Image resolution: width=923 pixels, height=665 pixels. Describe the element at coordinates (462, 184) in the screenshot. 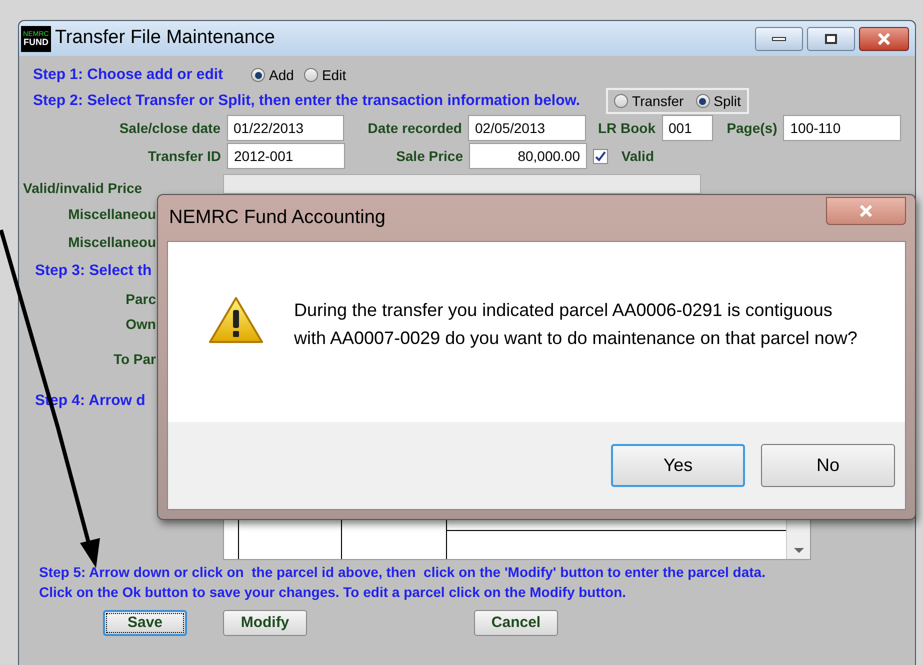

I see `text-field` at that location.